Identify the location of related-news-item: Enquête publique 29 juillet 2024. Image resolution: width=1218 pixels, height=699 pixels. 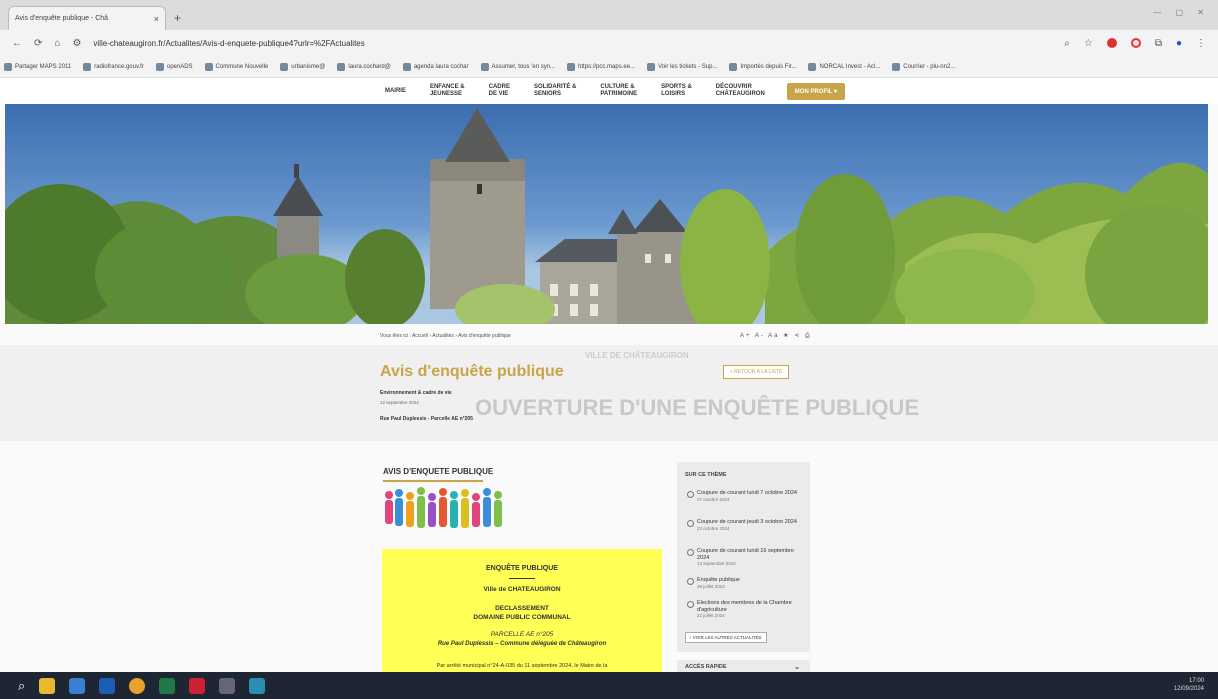
(745, 583).